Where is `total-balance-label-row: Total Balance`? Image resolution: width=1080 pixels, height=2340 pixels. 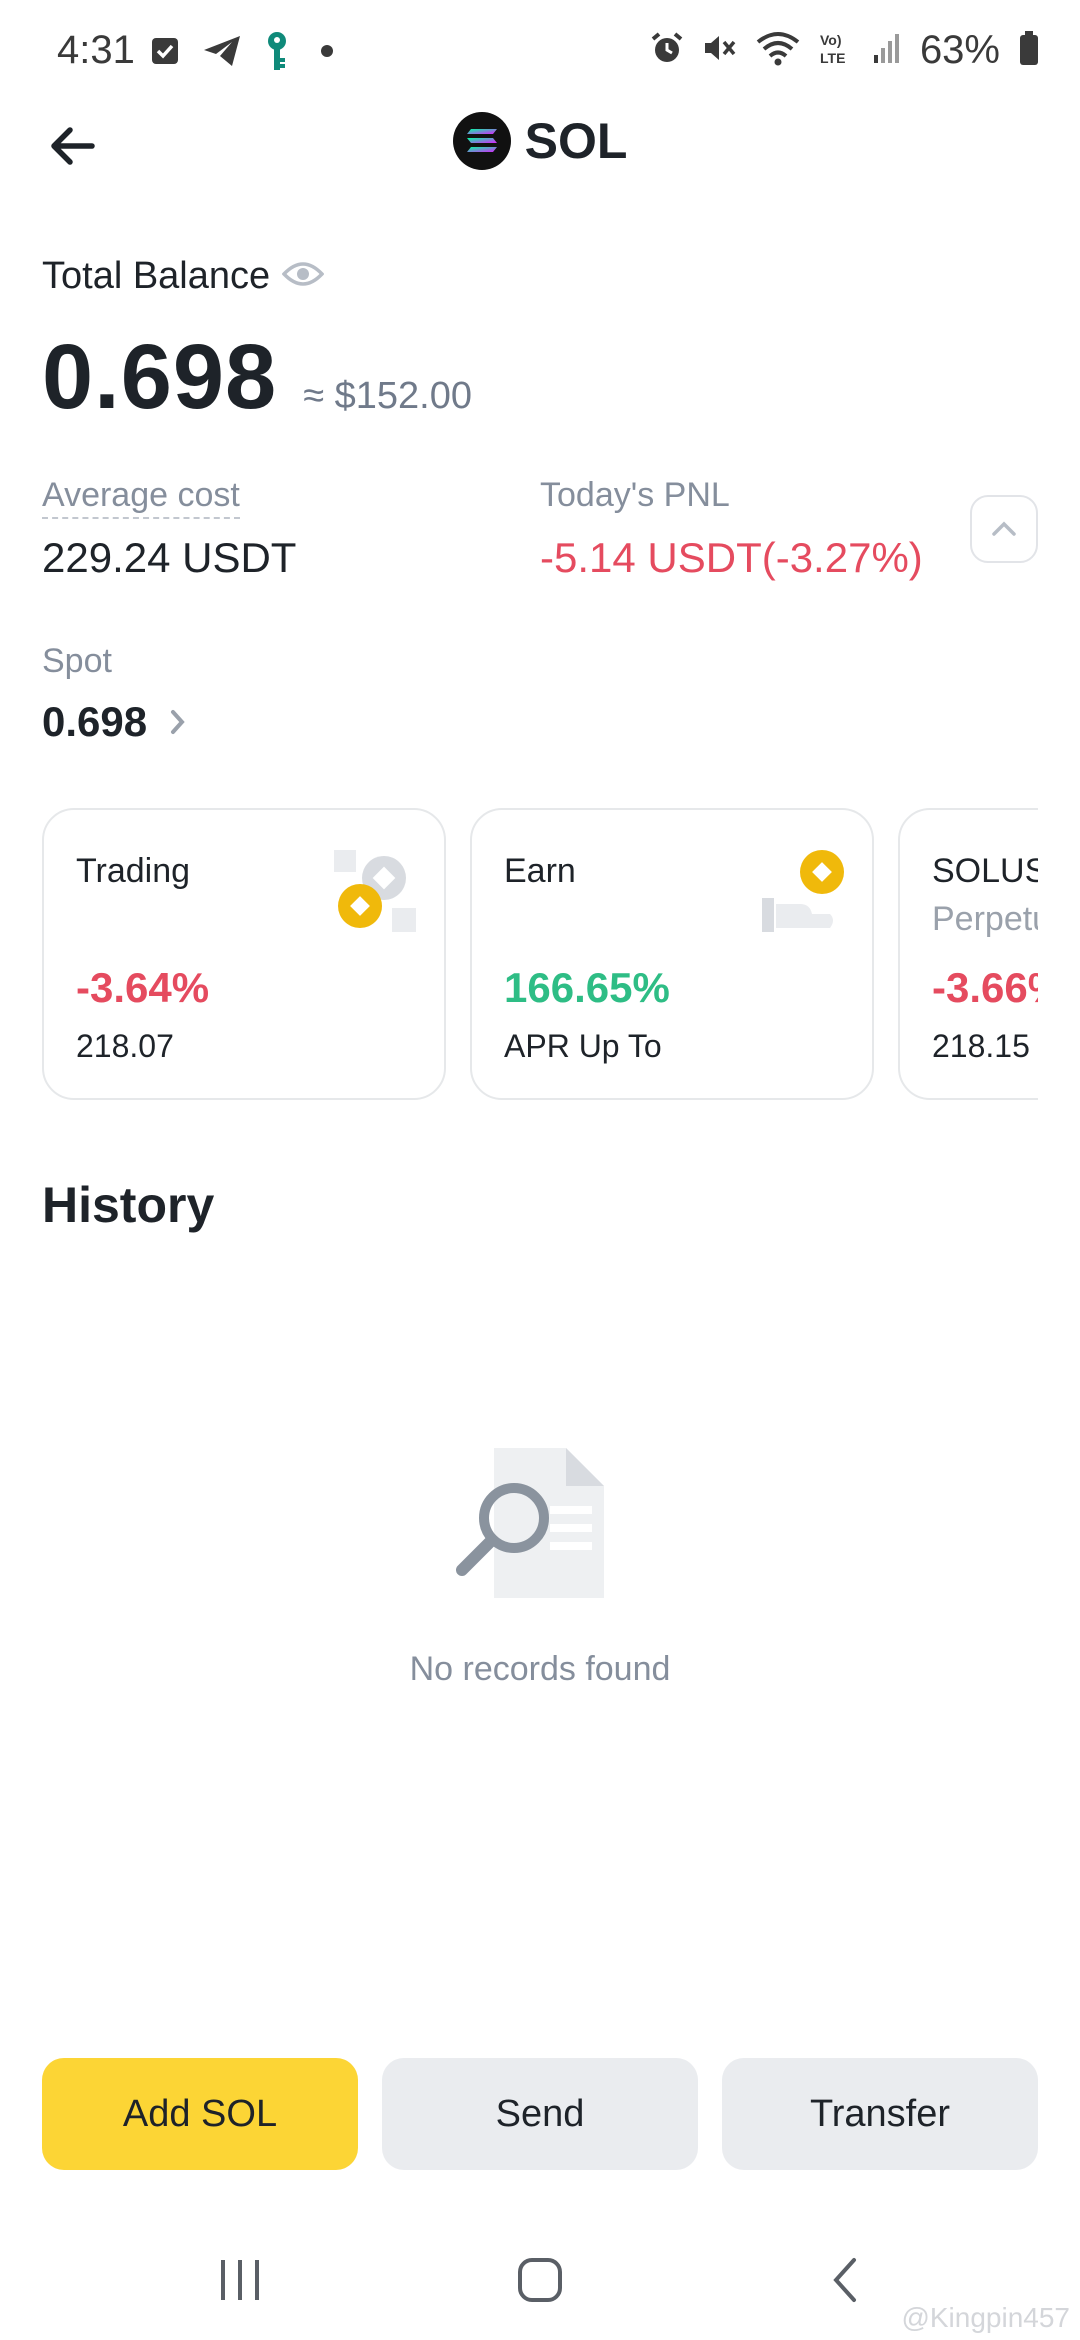
total-balance-label-row: Total Balance is located at coordinates (183, 276).